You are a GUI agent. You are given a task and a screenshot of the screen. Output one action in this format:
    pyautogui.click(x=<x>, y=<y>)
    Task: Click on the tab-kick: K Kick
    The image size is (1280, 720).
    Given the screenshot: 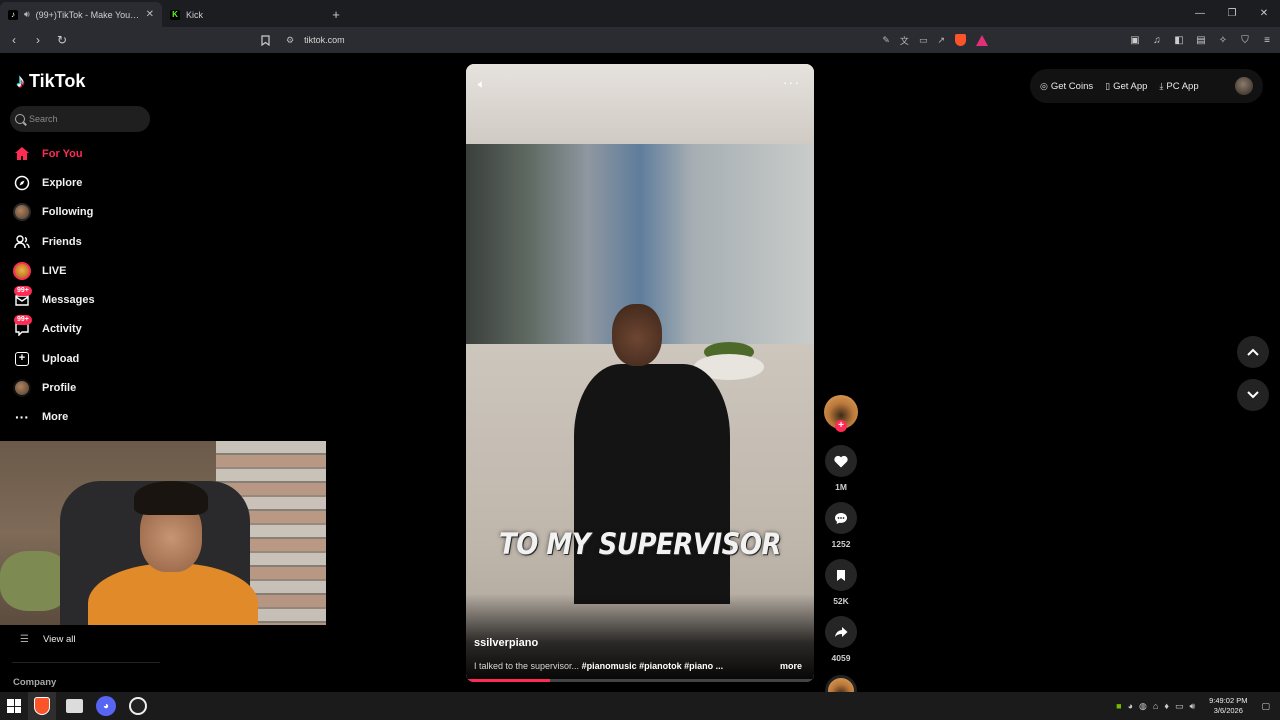 What is the action you would take?
    pyautogui.click(x=243, y=14)
    